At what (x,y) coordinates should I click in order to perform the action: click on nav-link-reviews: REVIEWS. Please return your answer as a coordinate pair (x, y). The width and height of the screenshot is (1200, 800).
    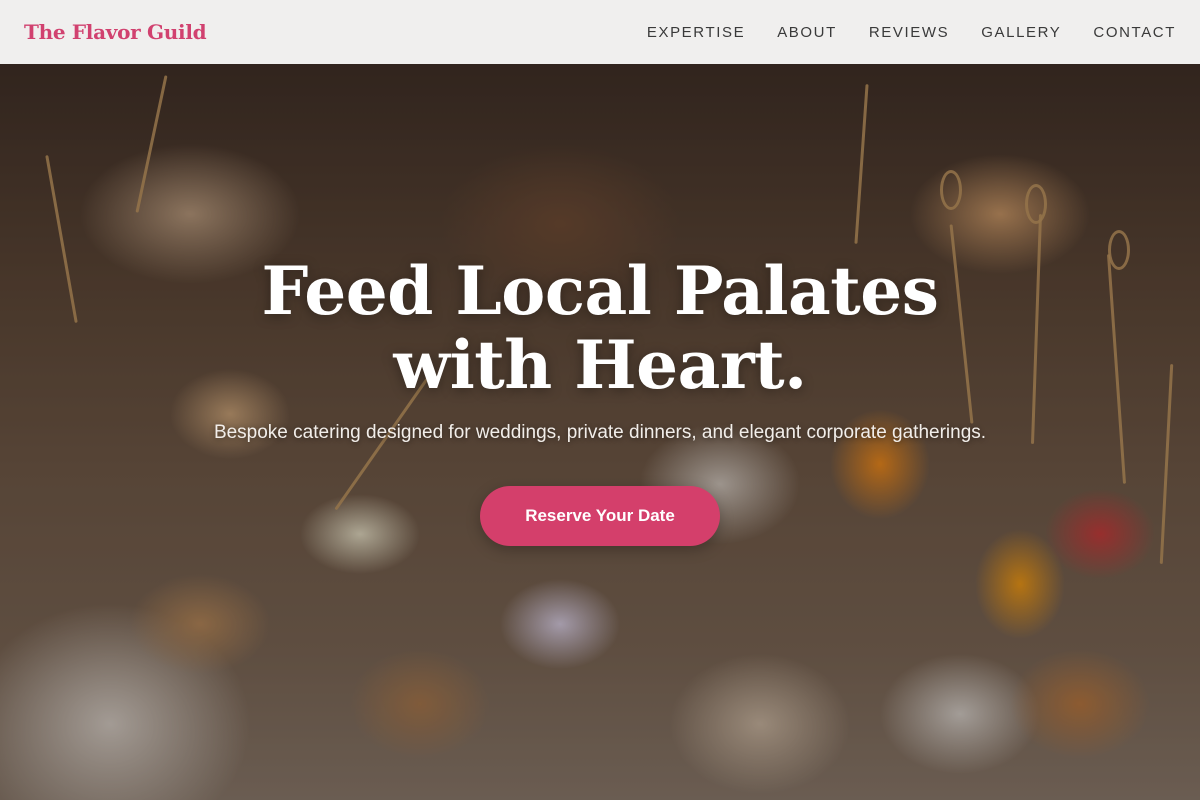
    Looking at the image, I should click on (909, 32).